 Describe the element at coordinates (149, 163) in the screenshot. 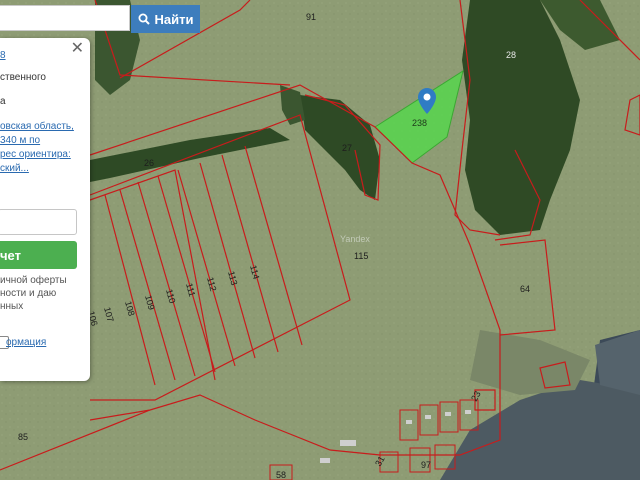

I see `parcel-label: 26` at that location.